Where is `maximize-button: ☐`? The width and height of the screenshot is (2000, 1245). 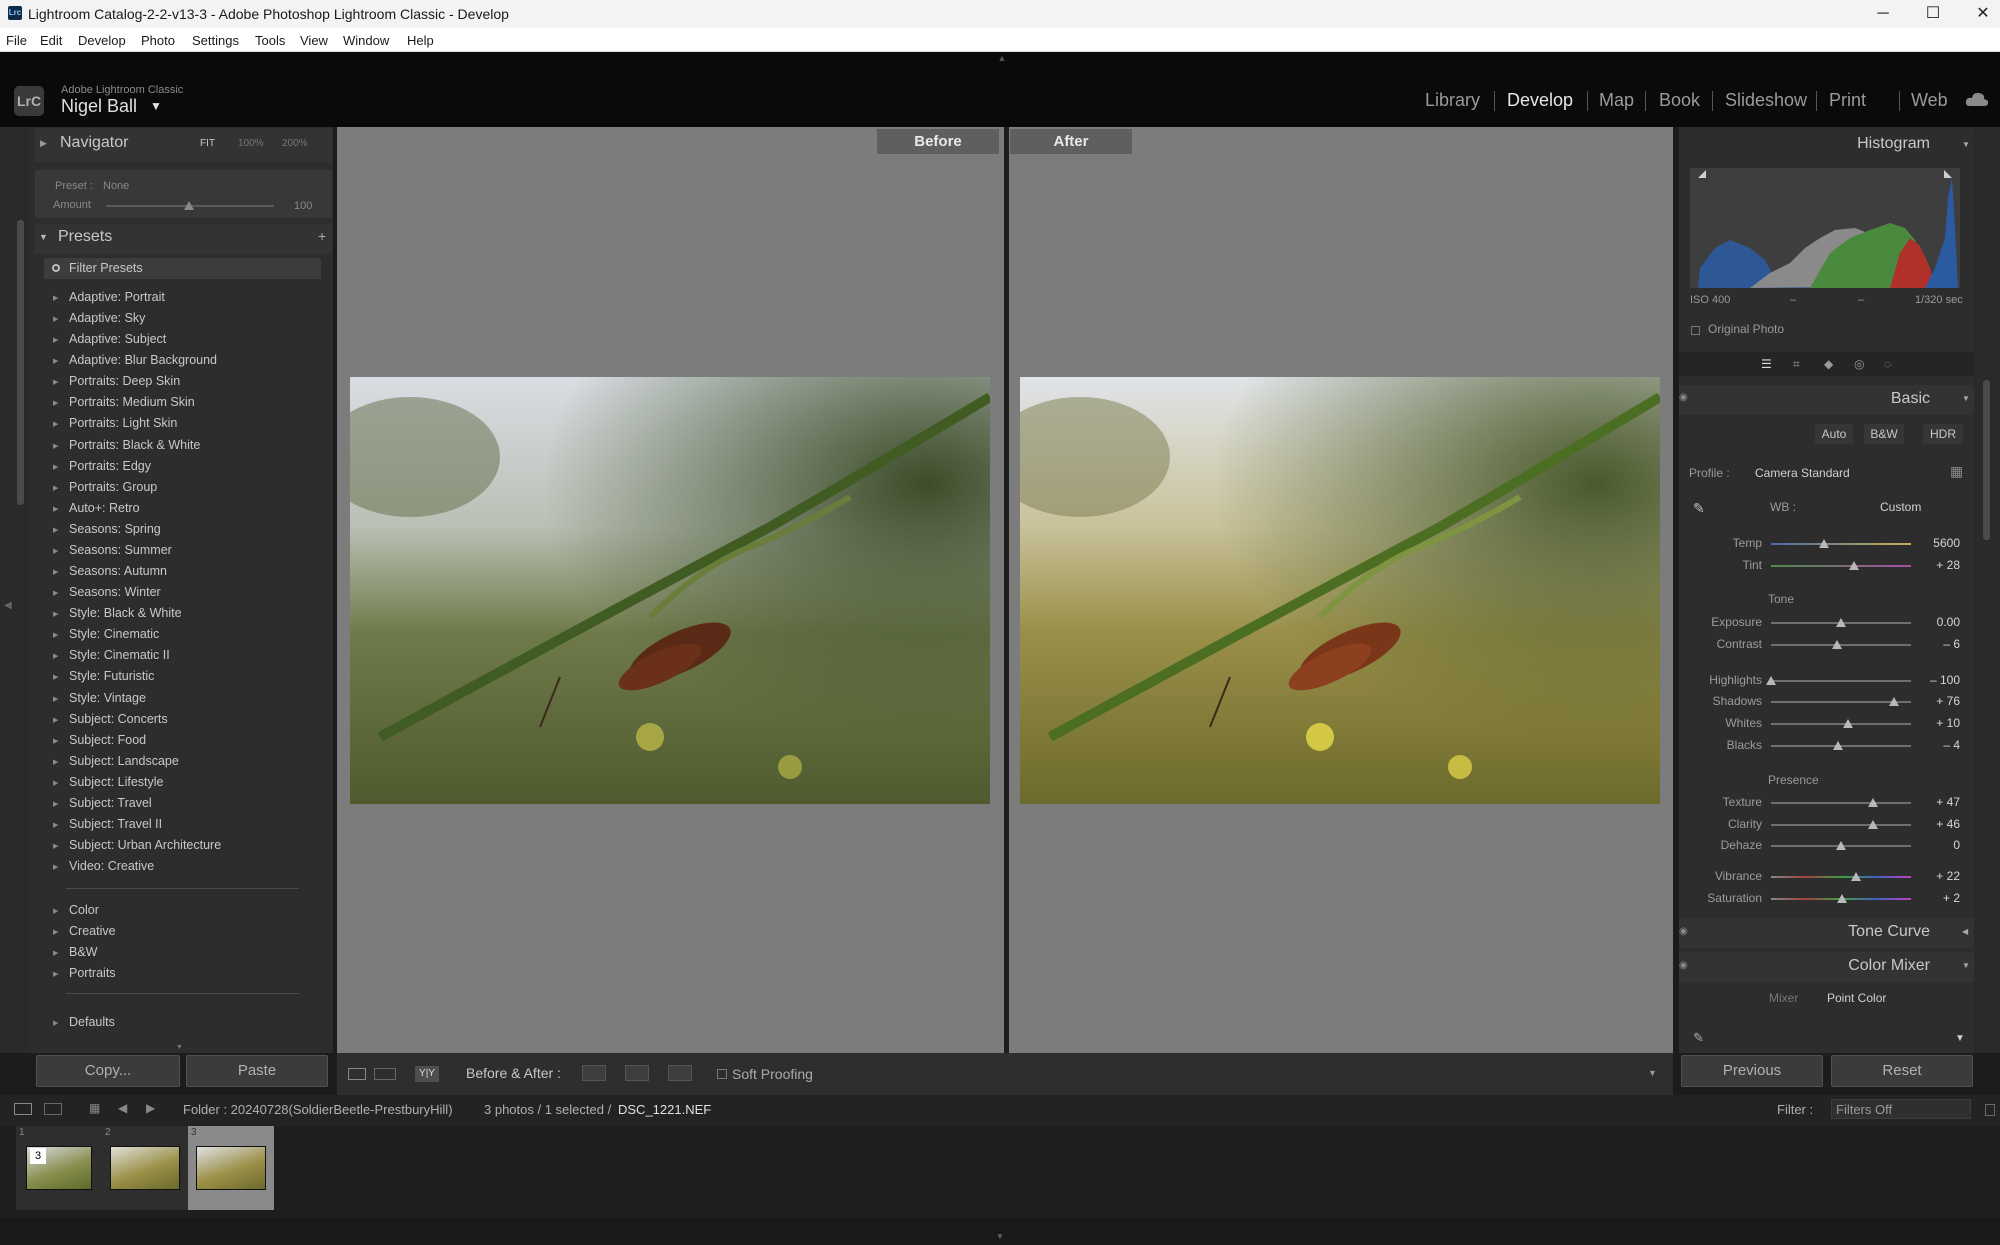 maximize-button: ☐ is located at coordinates (1933, 14).